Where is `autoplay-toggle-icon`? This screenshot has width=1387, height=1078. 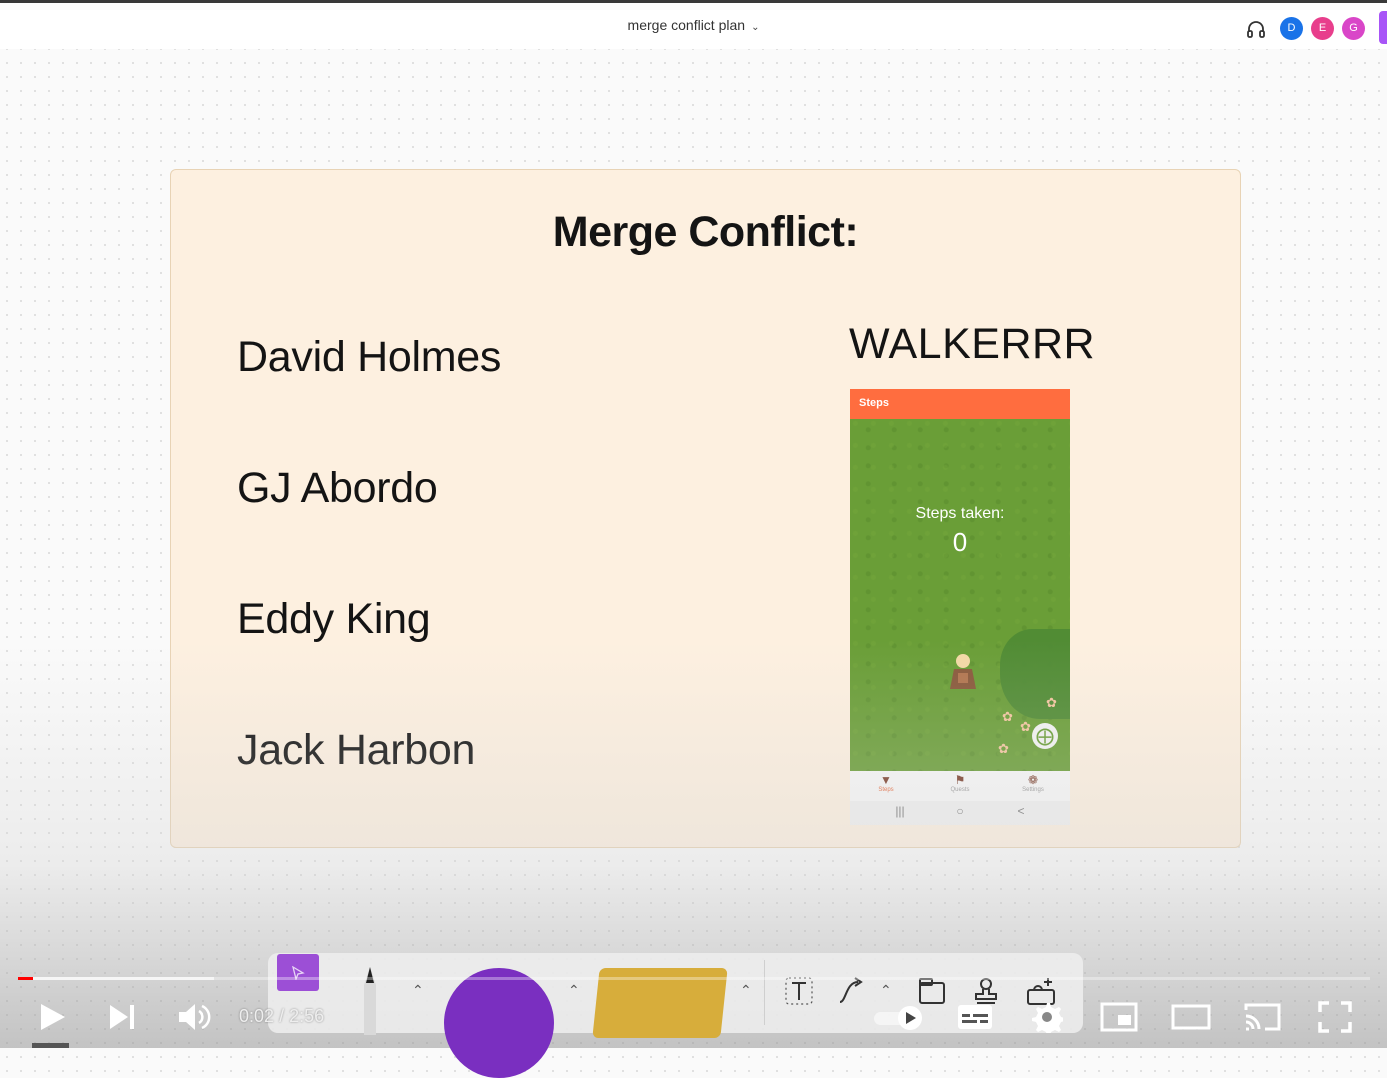
autoplay-toggle-icon is located at coordinates (898, 1018).